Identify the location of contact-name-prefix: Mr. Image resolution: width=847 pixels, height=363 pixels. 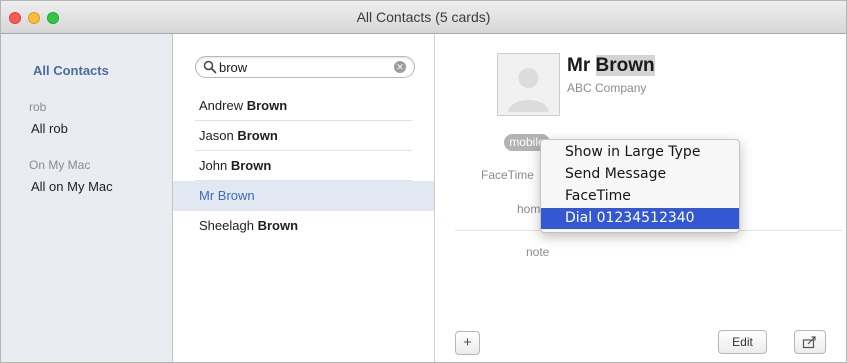
(579, 65).